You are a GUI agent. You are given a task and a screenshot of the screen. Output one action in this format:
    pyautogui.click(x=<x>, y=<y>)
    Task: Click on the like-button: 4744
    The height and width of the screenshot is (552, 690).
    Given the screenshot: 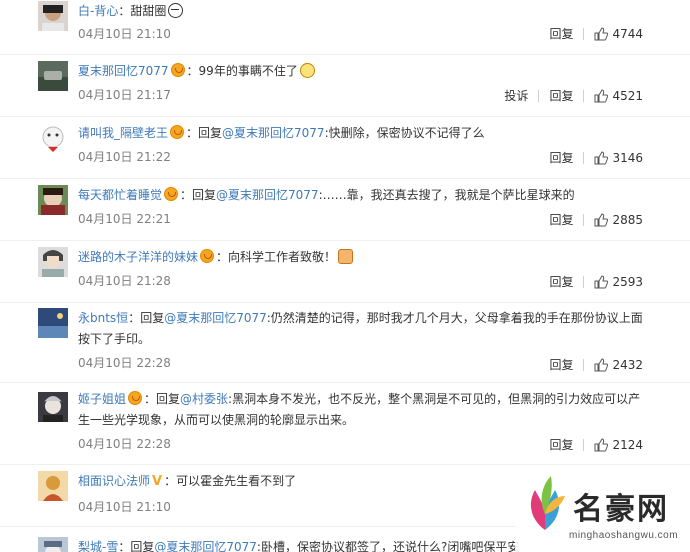 What is the action you would take?
    pyautogui.click(x=618, y=34)
    